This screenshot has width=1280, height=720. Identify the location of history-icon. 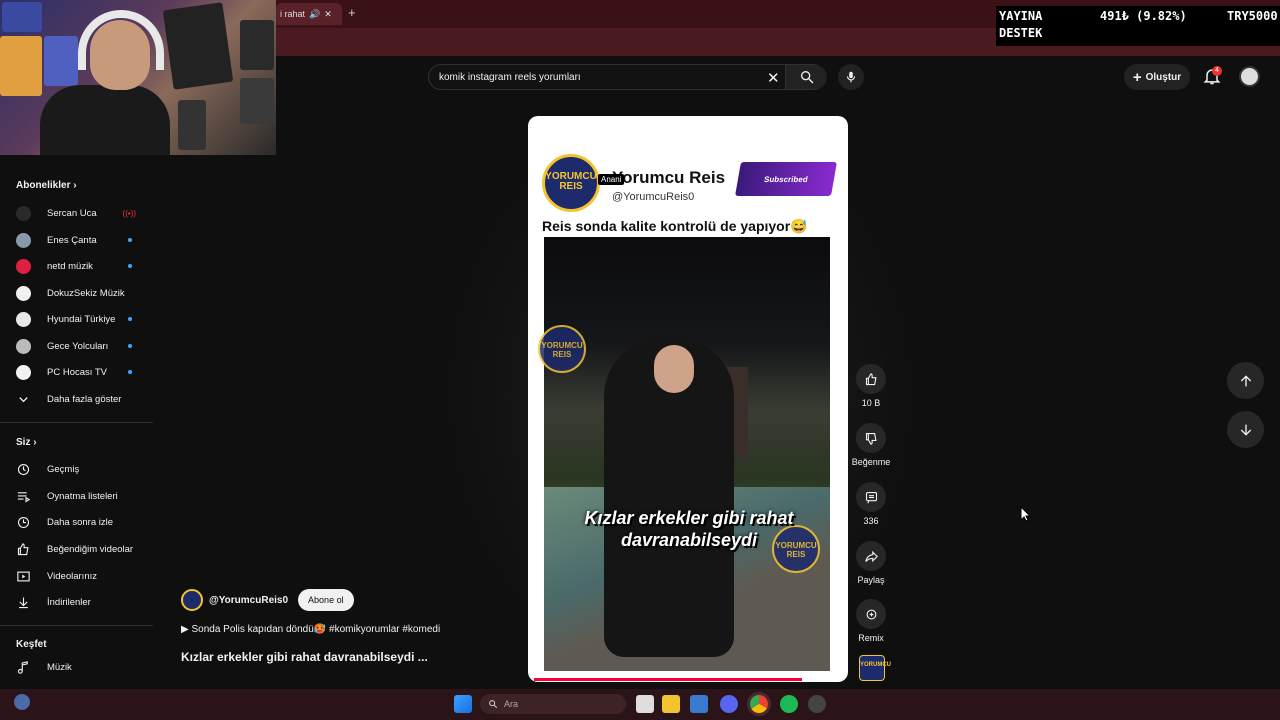
(23, 469).